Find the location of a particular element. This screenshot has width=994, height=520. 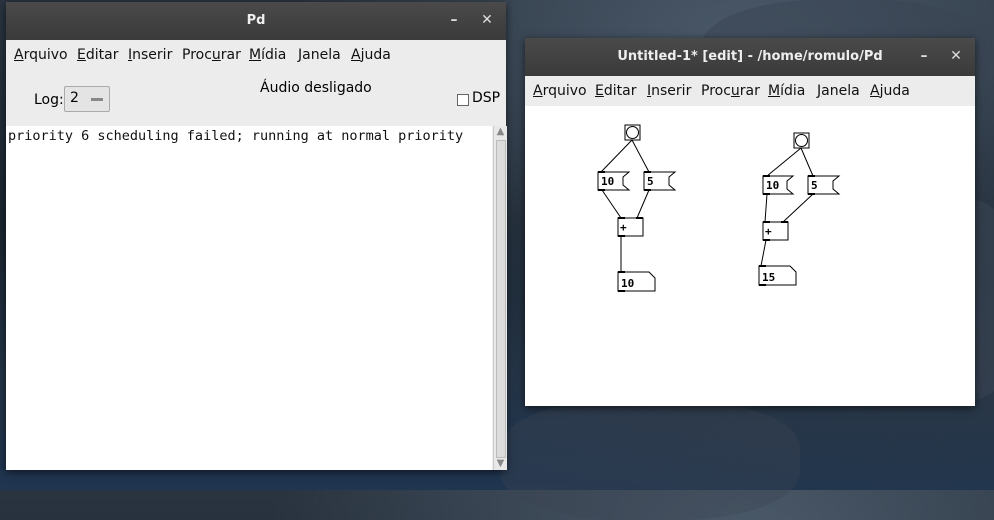

log-label: Log: is located at coordinates (49, 100).